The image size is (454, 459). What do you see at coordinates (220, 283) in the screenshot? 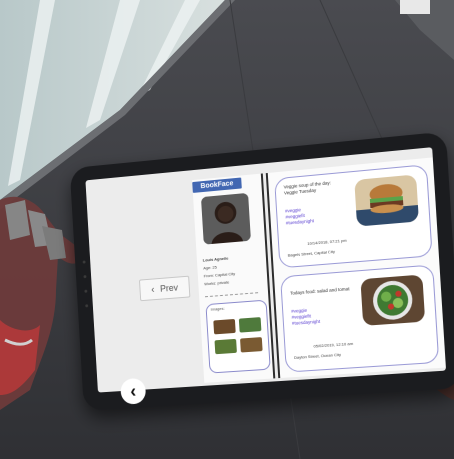
I see `profile-works: Works: private` at bounding box center [220, 283].